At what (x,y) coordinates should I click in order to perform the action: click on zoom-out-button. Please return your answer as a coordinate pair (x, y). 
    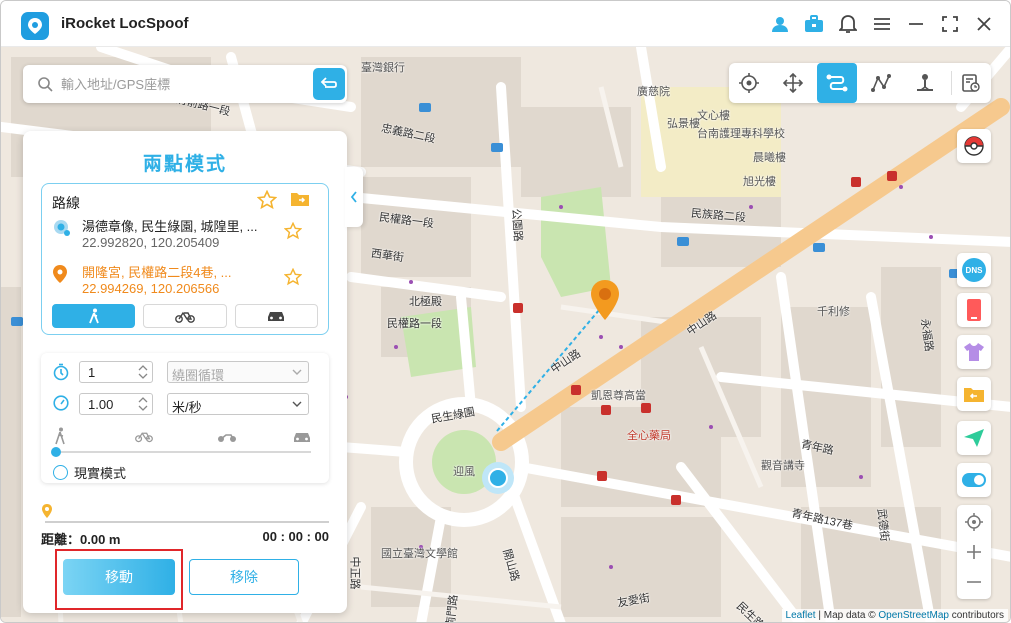
    Looking at the image, I should click on (974, 582).